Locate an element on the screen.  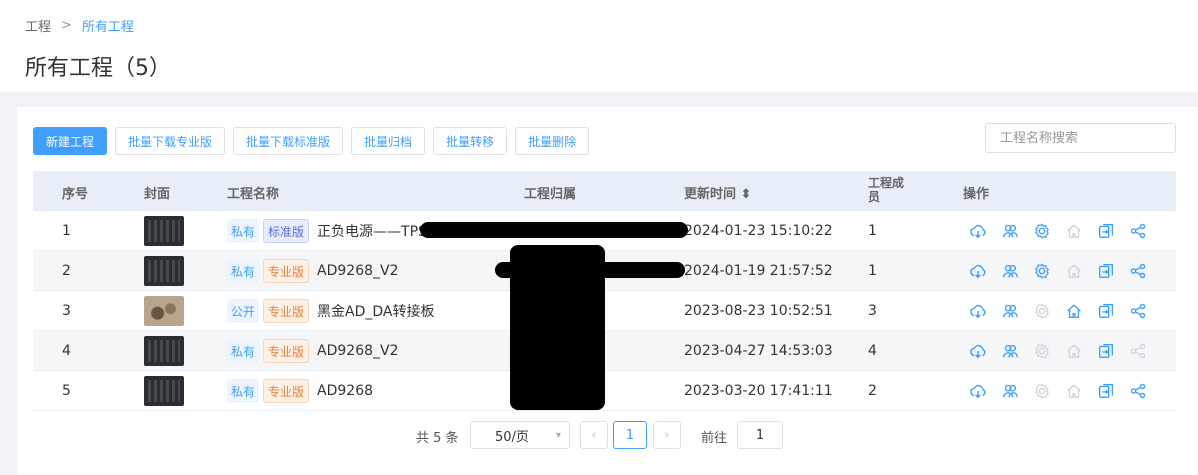
visibility-tag: 公开 is located at coordinates (243, 311).